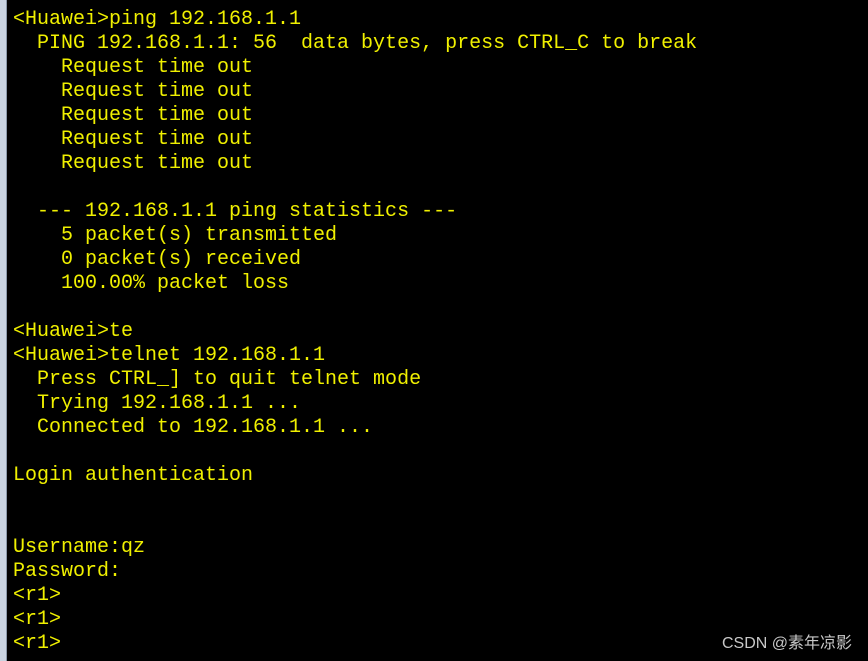 The height and width of the screenshot is (661, 868). Describe the element at coordinates (175, 235) in the screenshot. I see `terminal-line: 5 packet(s) transmitted` at that location.